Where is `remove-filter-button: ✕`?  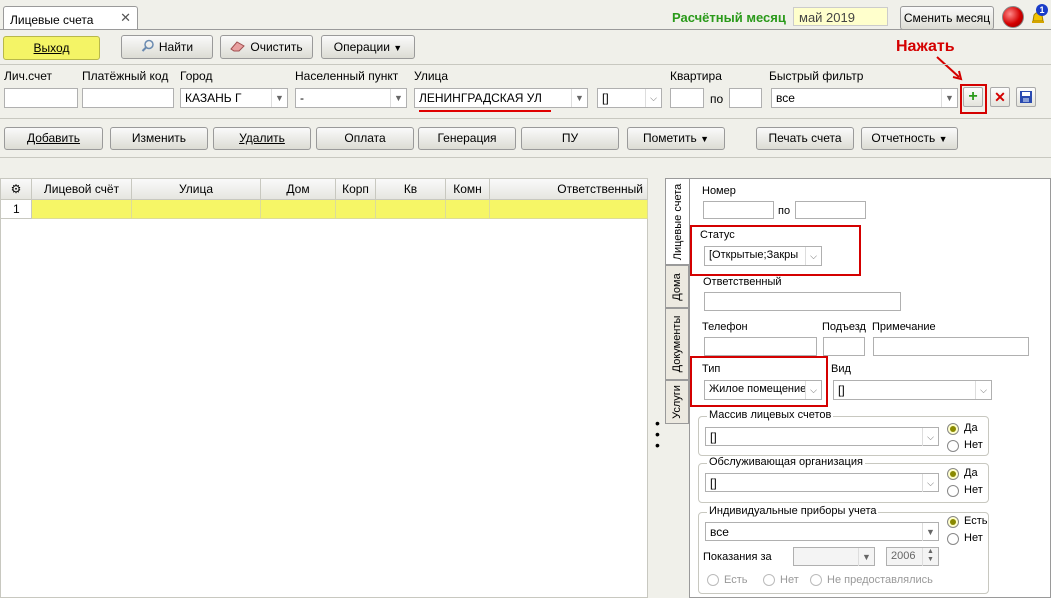 remove-filter-button: ✕ is located at coordinates (1000, 97).